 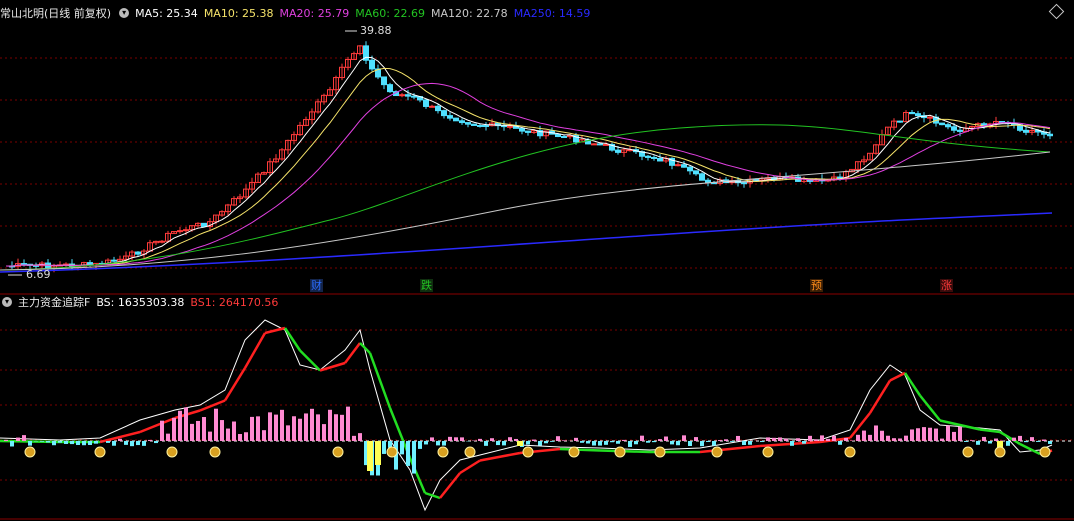 I want to click on ma-label-0: MA5: 25.34, so click(x=166, y=13).